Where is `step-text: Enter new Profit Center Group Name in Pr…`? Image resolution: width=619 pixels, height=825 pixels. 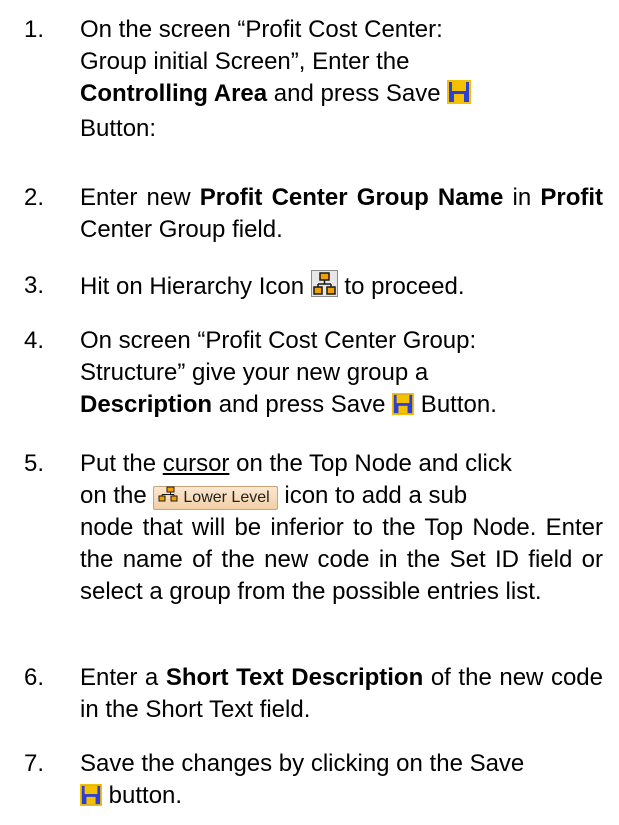 step-text: Enter new Profit Center Group Name in Pr… is located at coordinates (342, 213).